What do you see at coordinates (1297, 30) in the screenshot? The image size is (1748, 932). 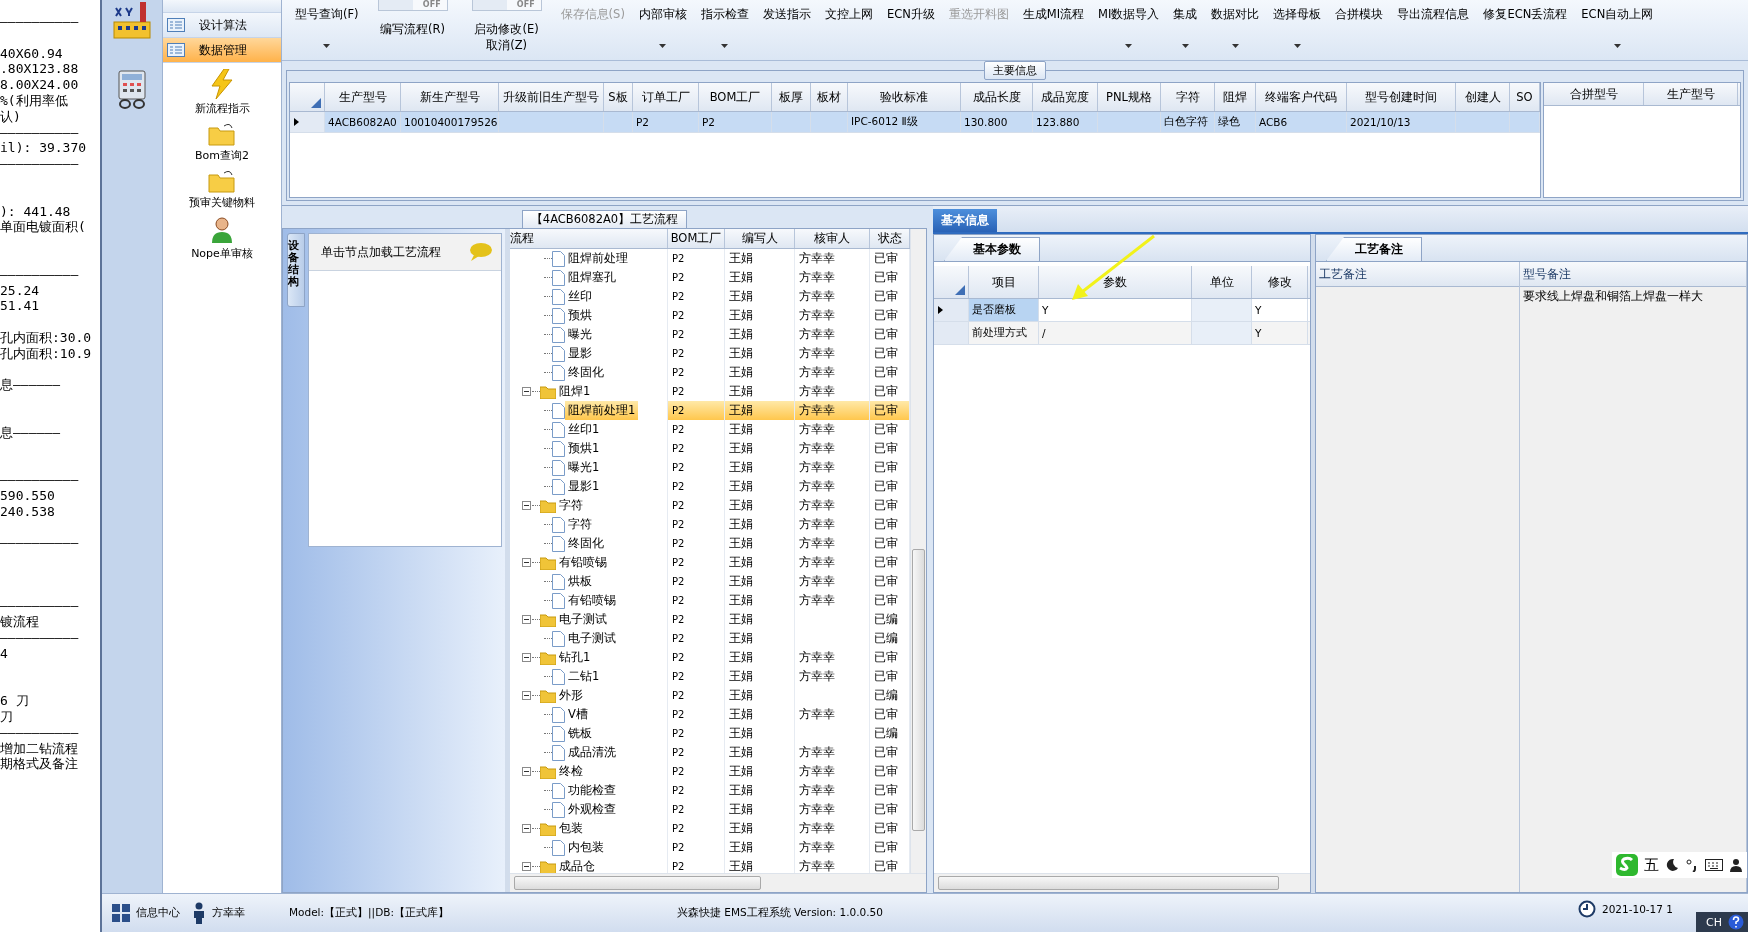 I see `toolbar-button: 选择母板` at bounding box center [1297, 30].